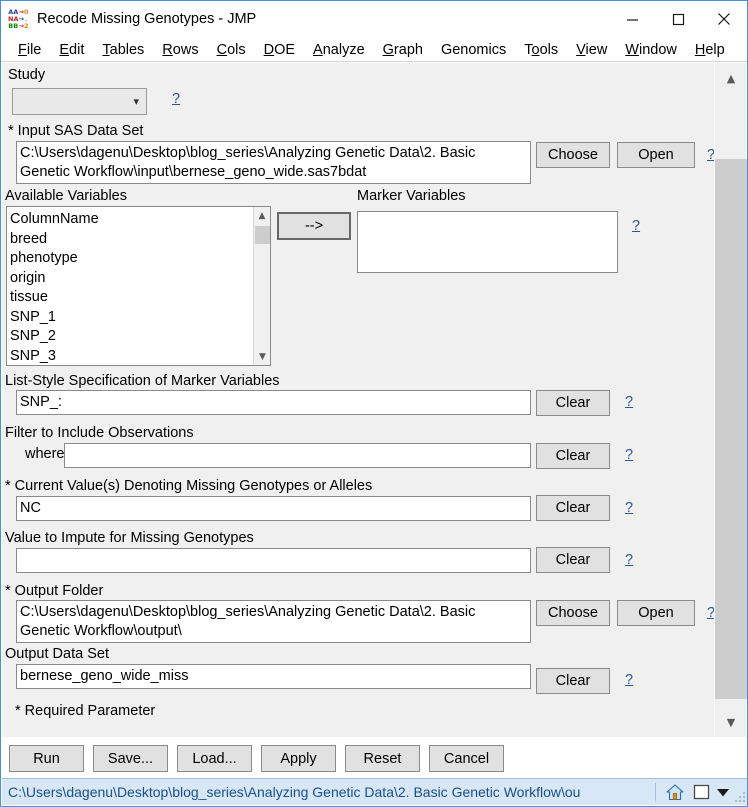  What do you see at coordinates (655, 792) in the screenshot?
I see `status-separator` at bounding box center [655, 792].